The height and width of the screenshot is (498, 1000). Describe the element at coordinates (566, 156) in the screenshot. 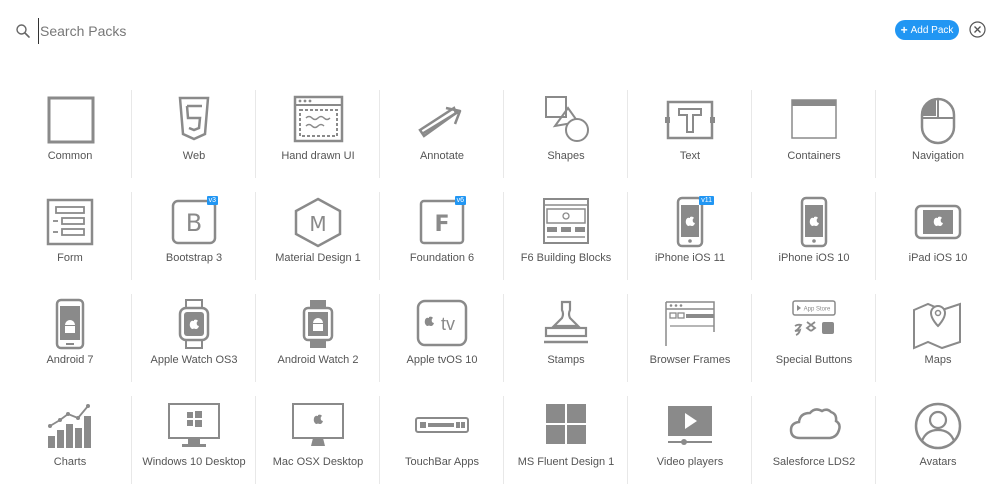

I see `pack-label: Shapes` at that location.